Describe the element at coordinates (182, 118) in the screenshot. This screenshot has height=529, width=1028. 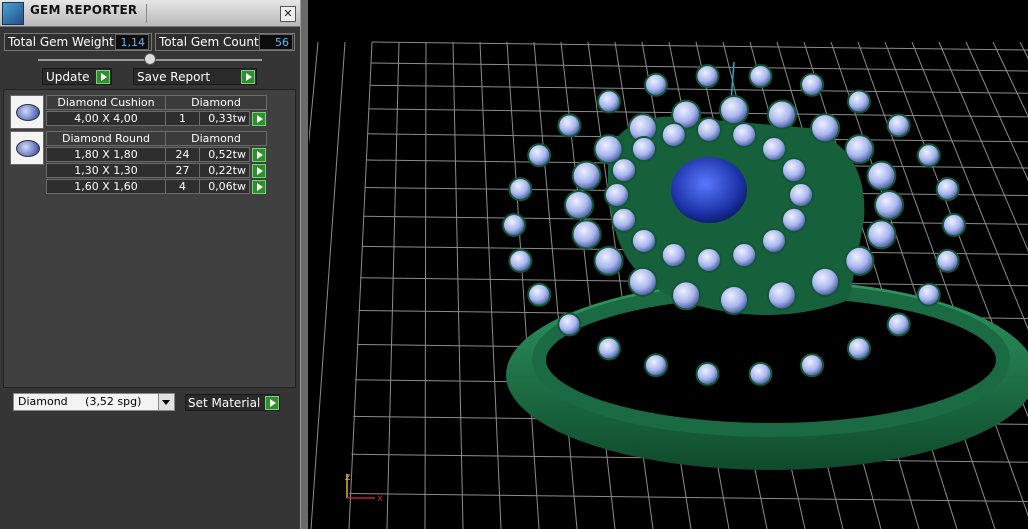
I see `gem-row-count: 1` at that location.